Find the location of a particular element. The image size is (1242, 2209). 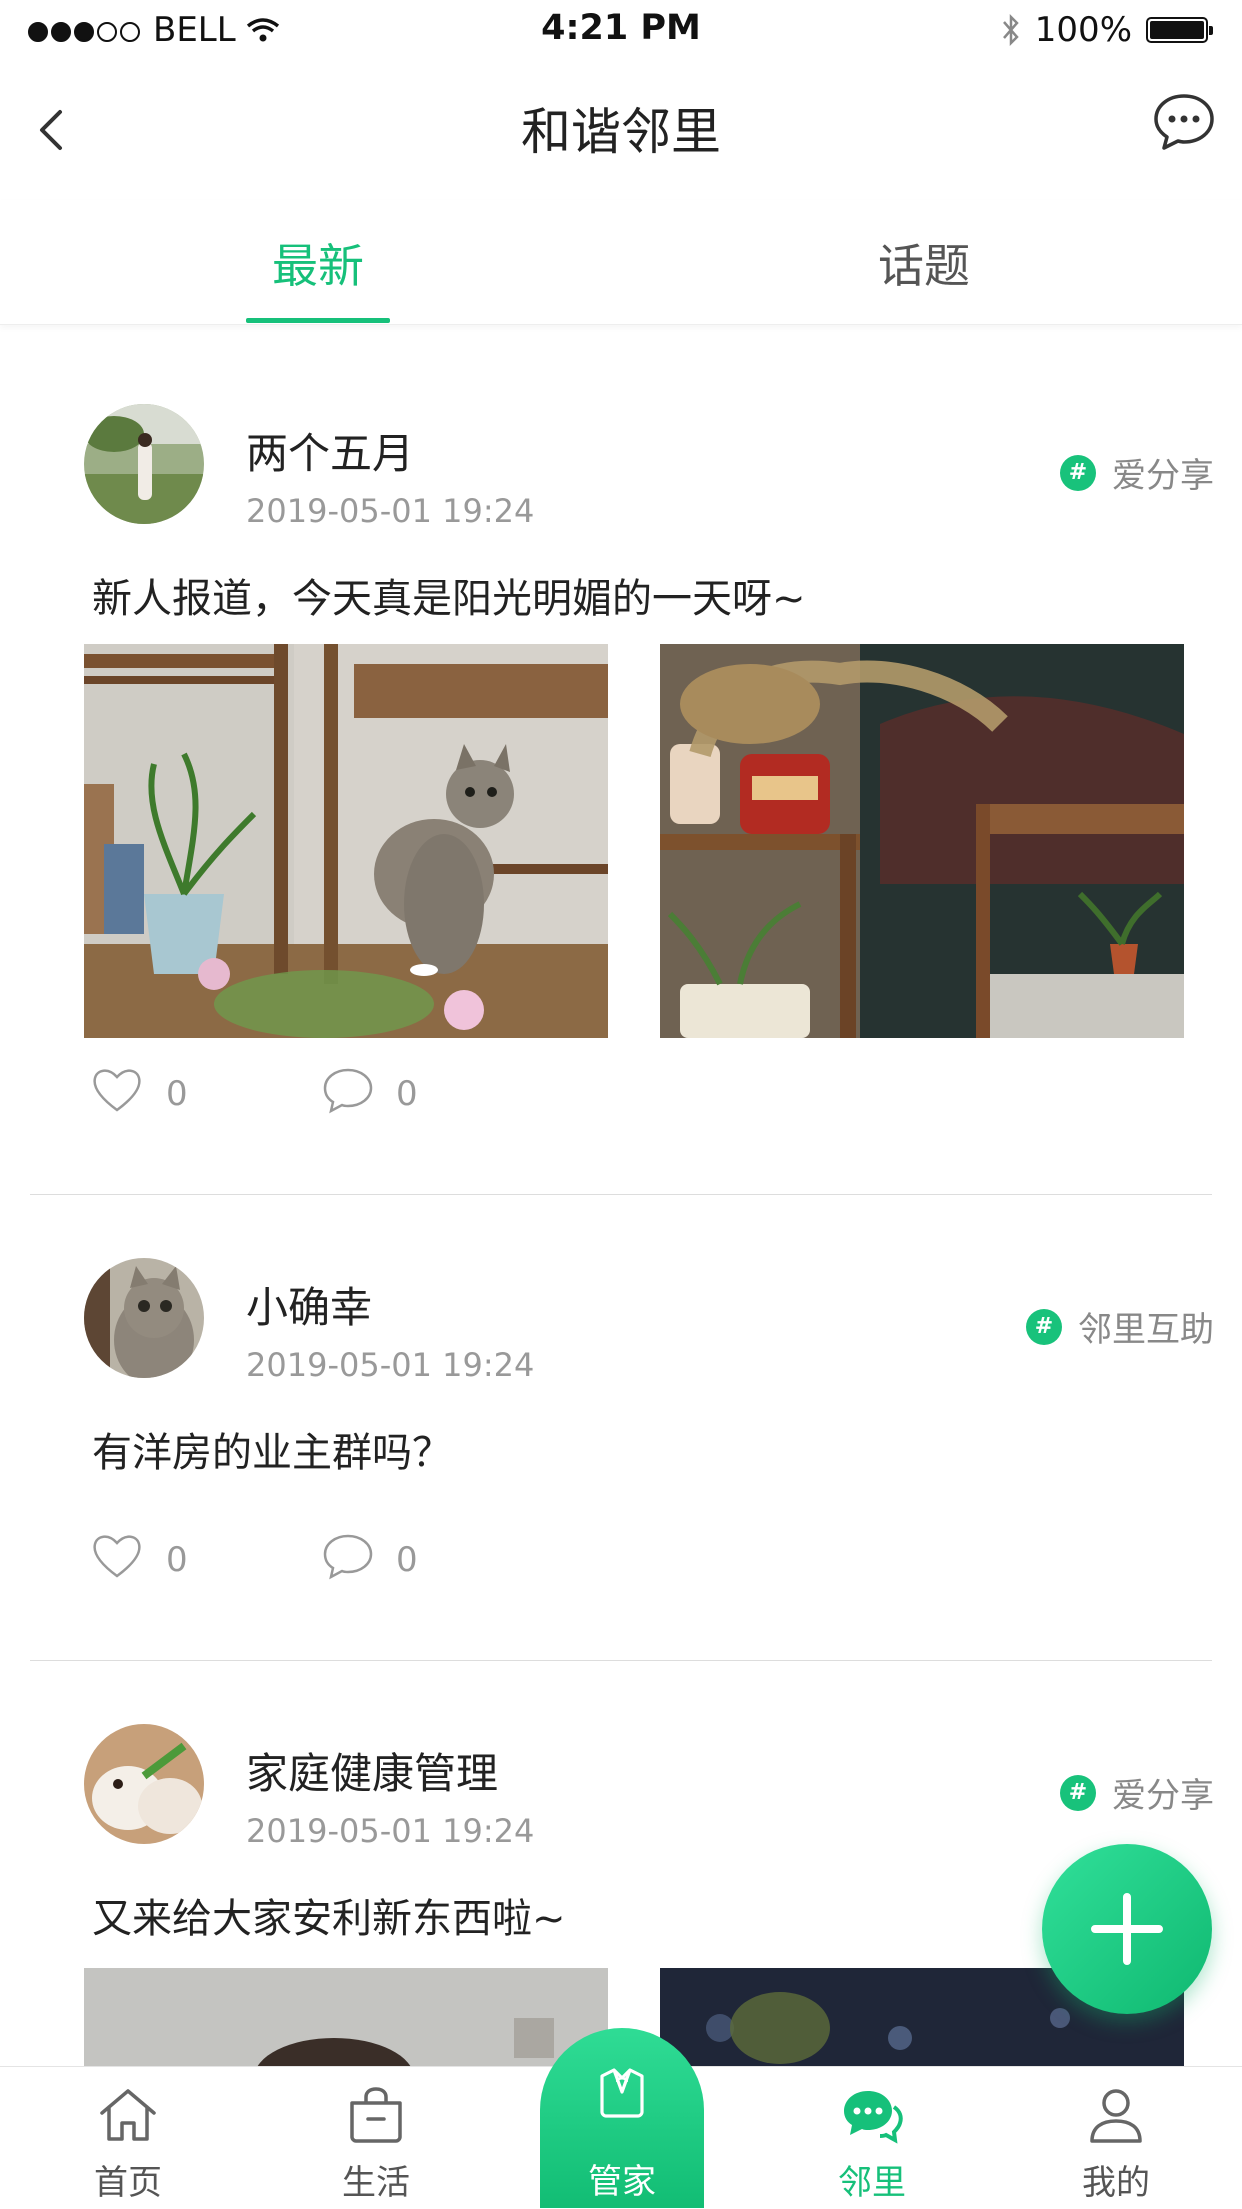

person-icon is located at coordinates (1116, 2116).